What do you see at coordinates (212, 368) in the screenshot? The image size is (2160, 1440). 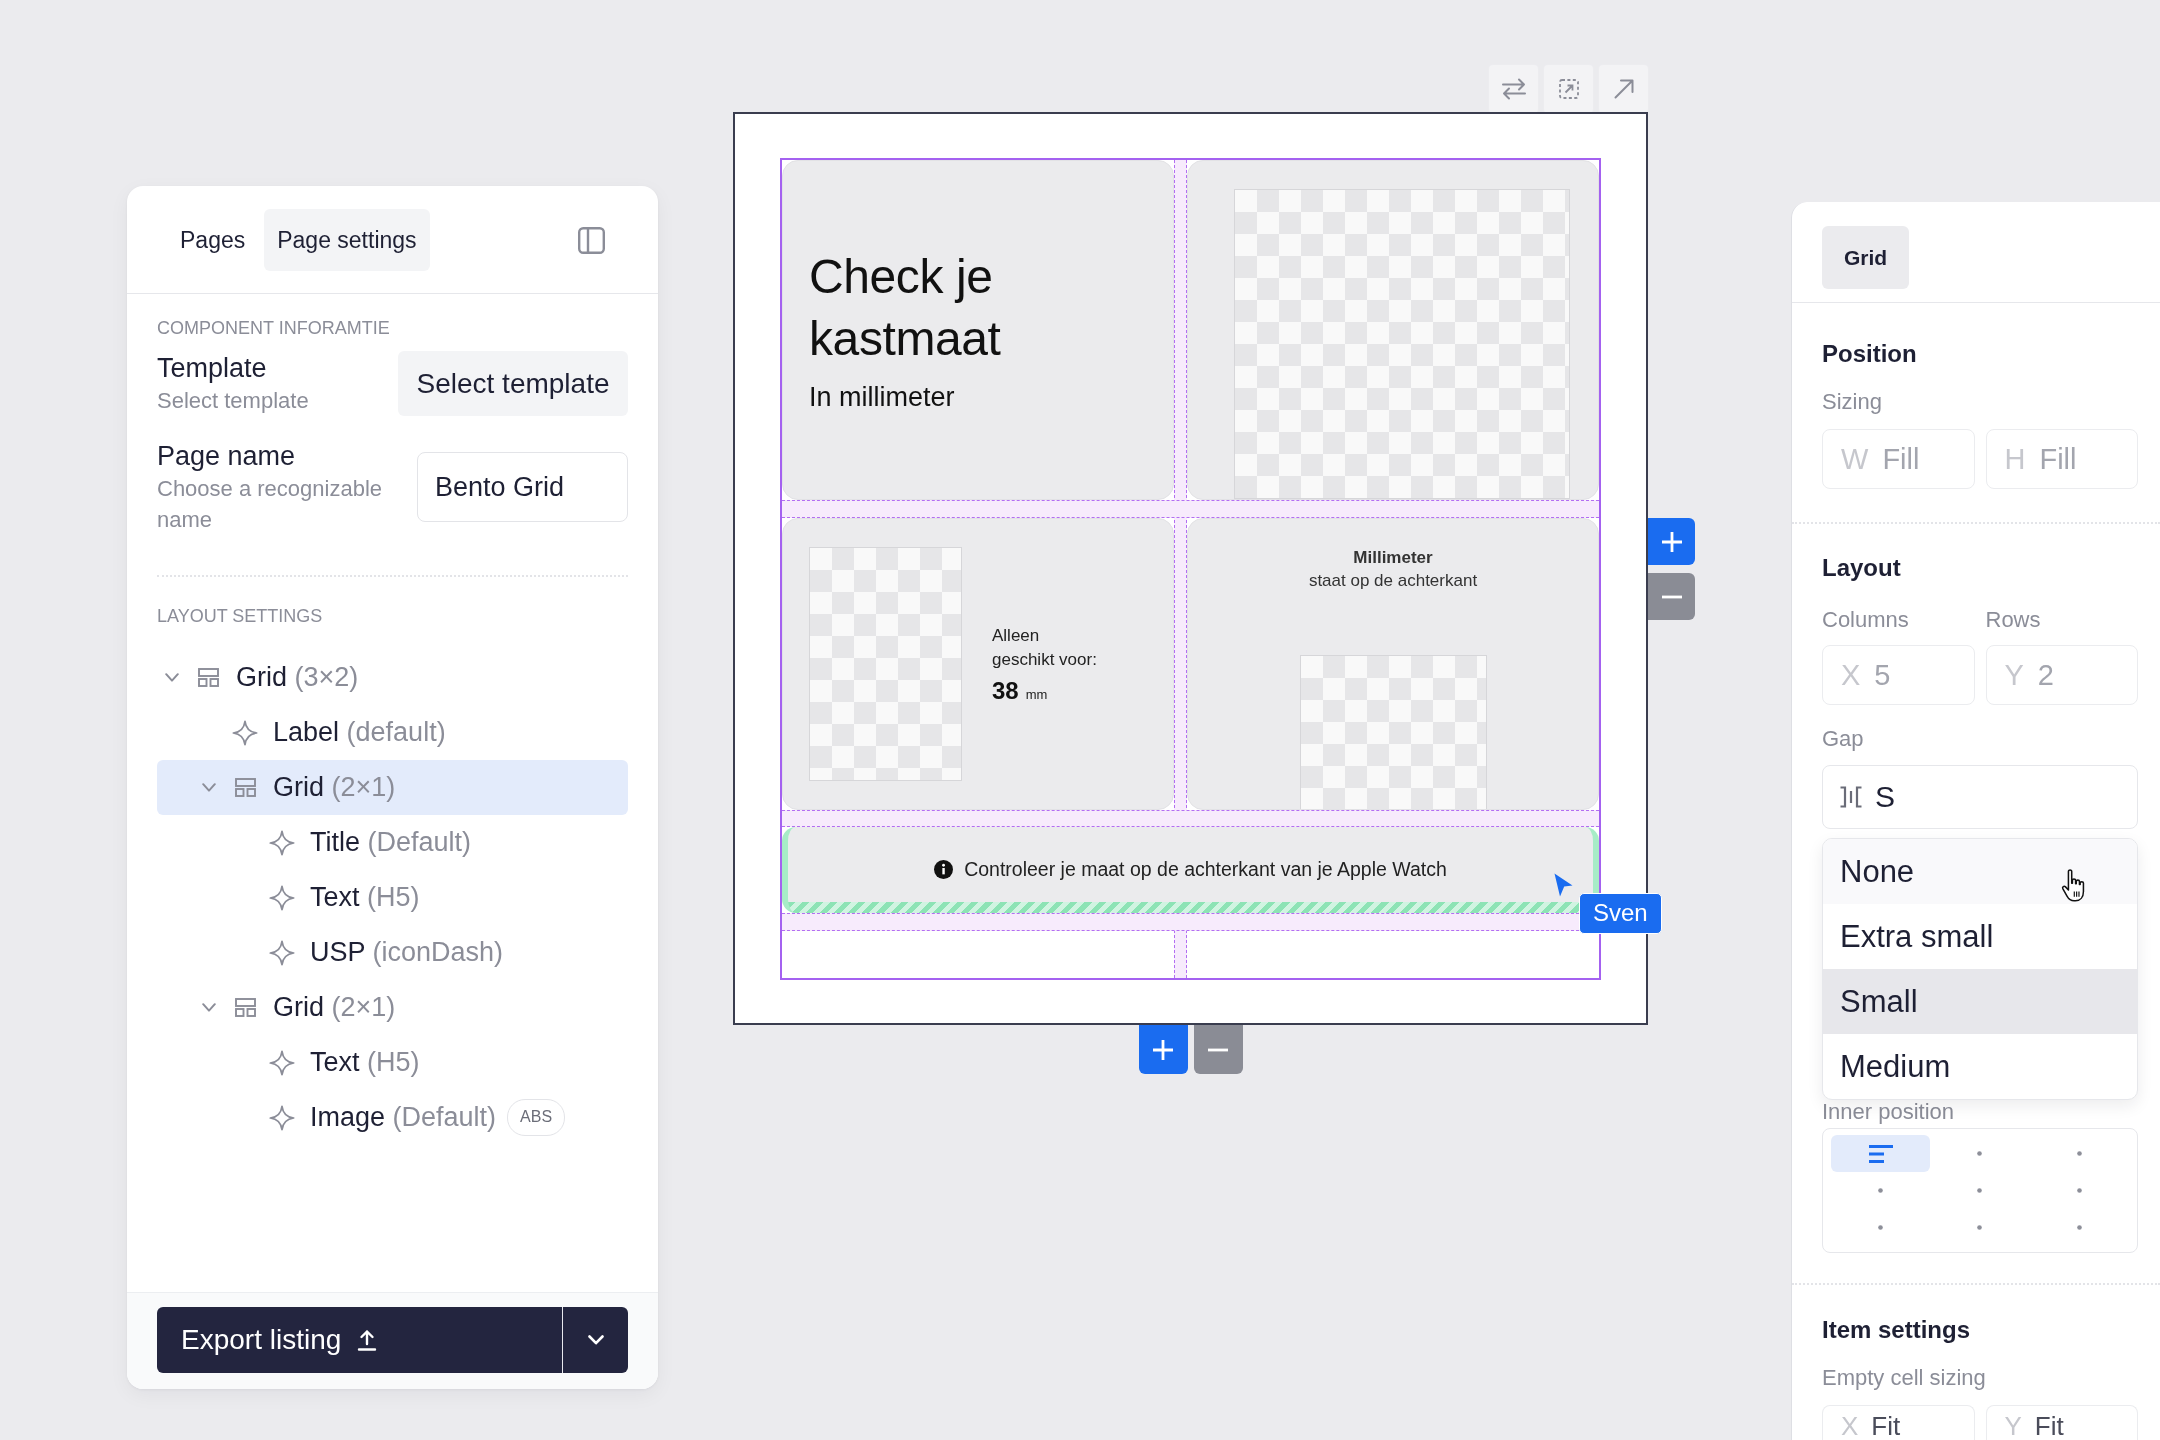 I see `field-label: Template` at bounding box center [212, 368].